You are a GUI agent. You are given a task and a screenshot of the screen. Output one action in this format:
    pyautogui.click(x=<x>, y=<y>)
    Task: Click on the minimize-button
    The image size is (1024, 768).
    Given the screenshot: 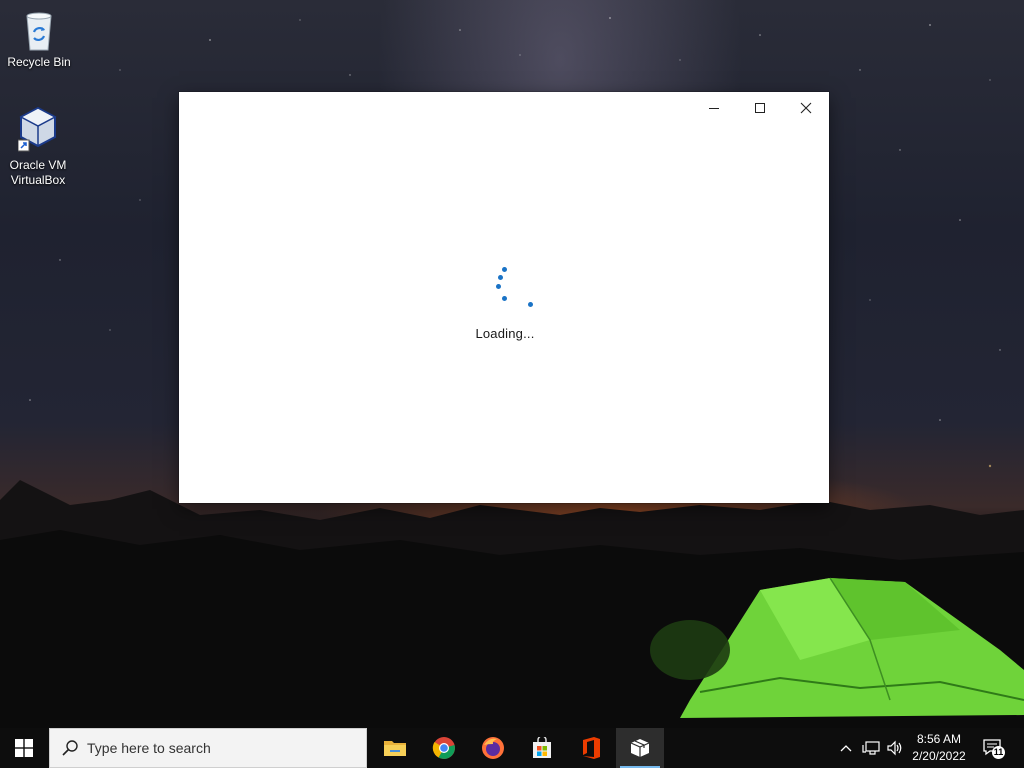 What is the action you would take?
    pyautogui.click(x=714, y=108)
    